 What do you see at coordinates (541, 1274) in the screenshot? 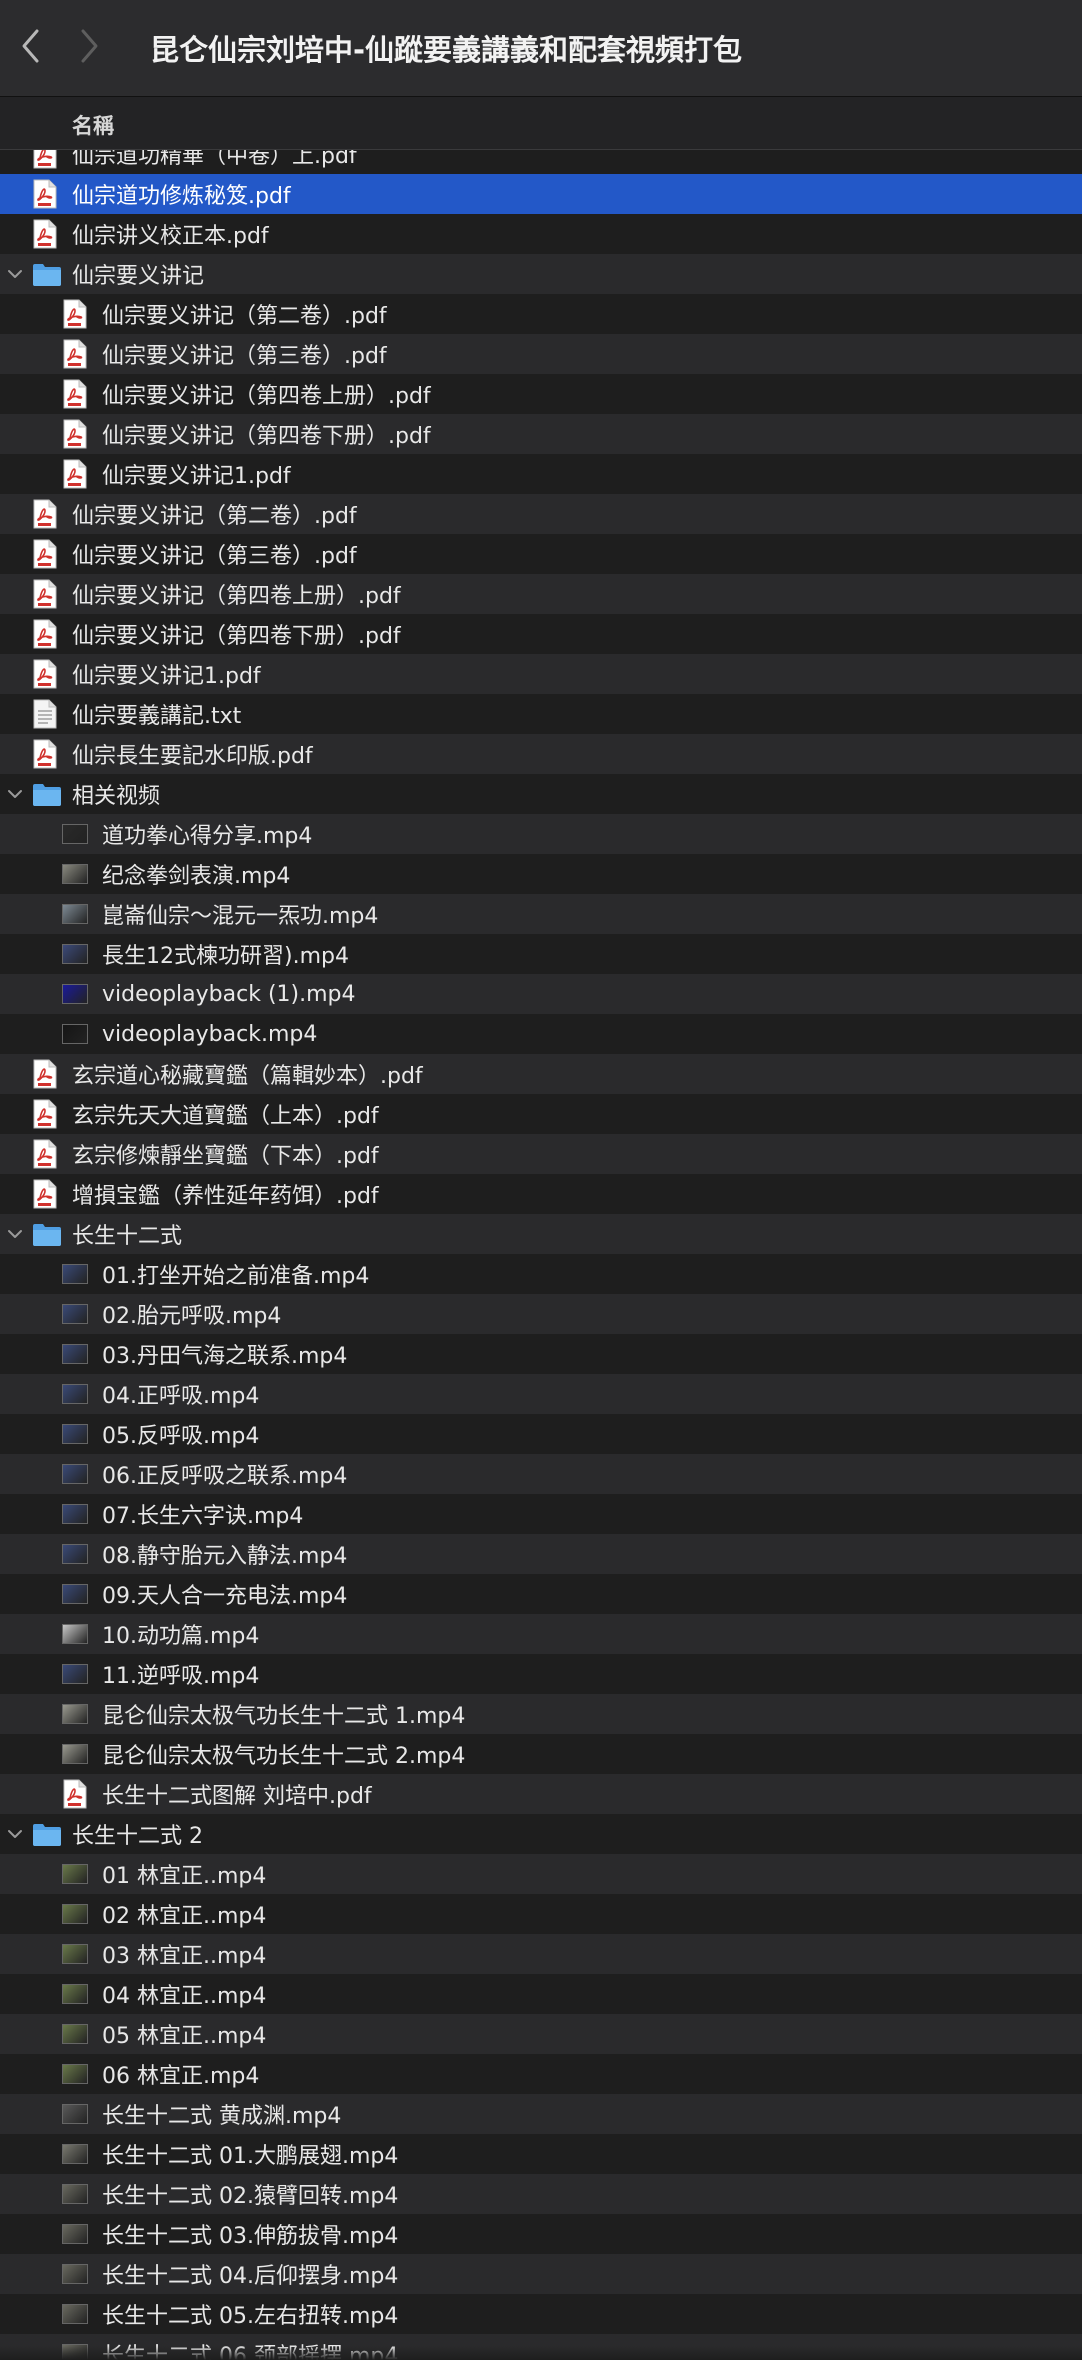
I see `file-row: 01.打坐开始之前准备.mp4` at bounding box center [541, 1274].